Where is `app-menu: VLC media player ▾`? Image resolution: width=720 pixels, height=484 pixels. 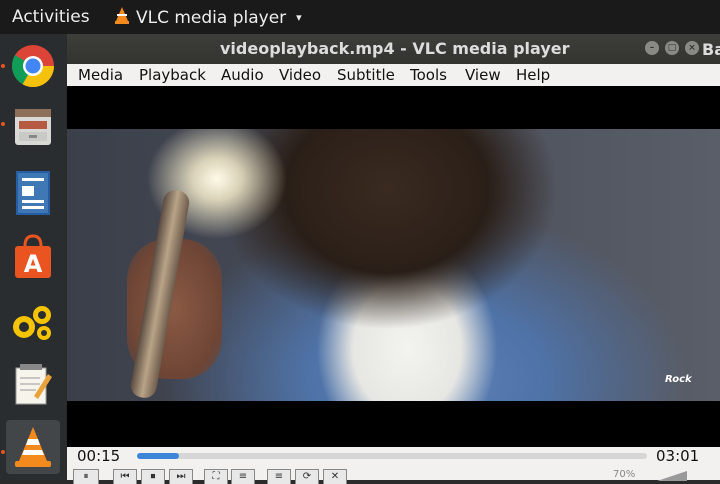
app-menu: VLC media player ▾ is located at coordinates (208, 17).